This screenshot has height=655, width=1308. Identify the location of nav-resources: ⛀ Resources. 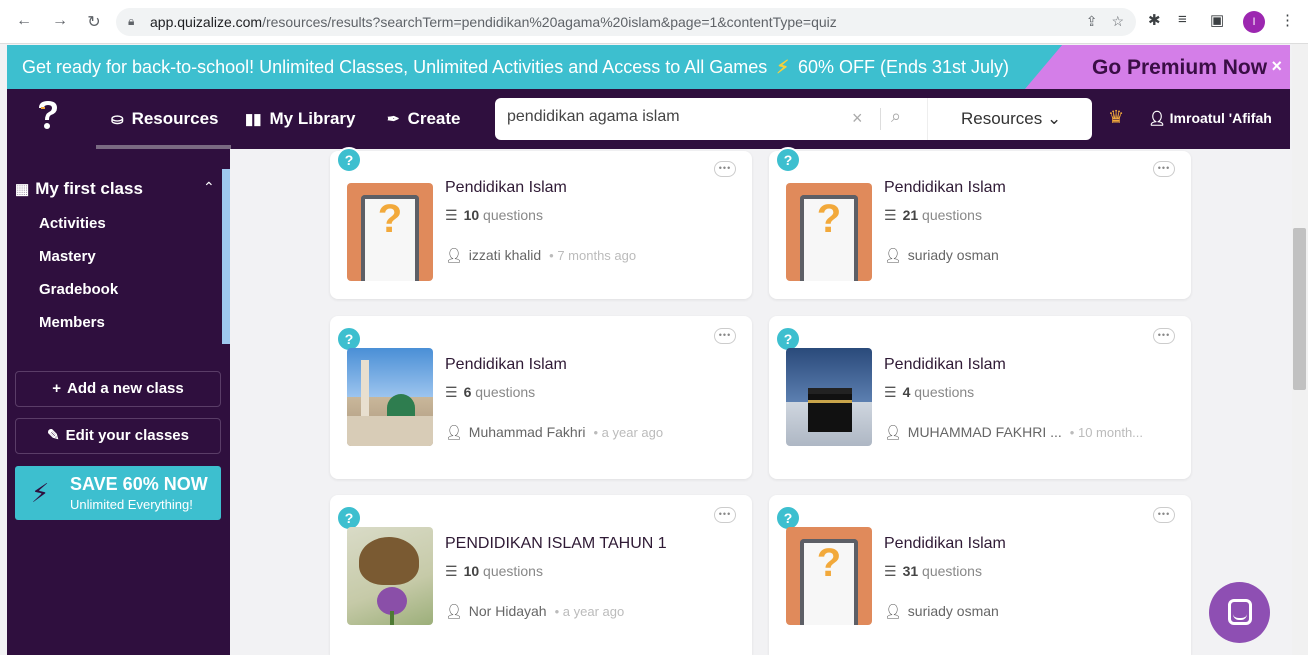
(165, 119).